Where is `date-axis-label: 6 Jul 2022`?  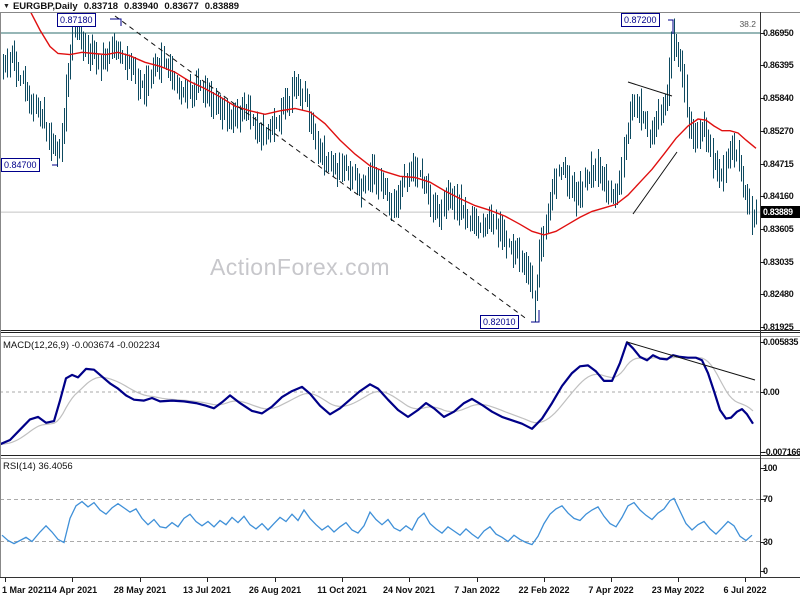
date-axis-label: 6 Jul 2022 is located at coordinates (745, 590).